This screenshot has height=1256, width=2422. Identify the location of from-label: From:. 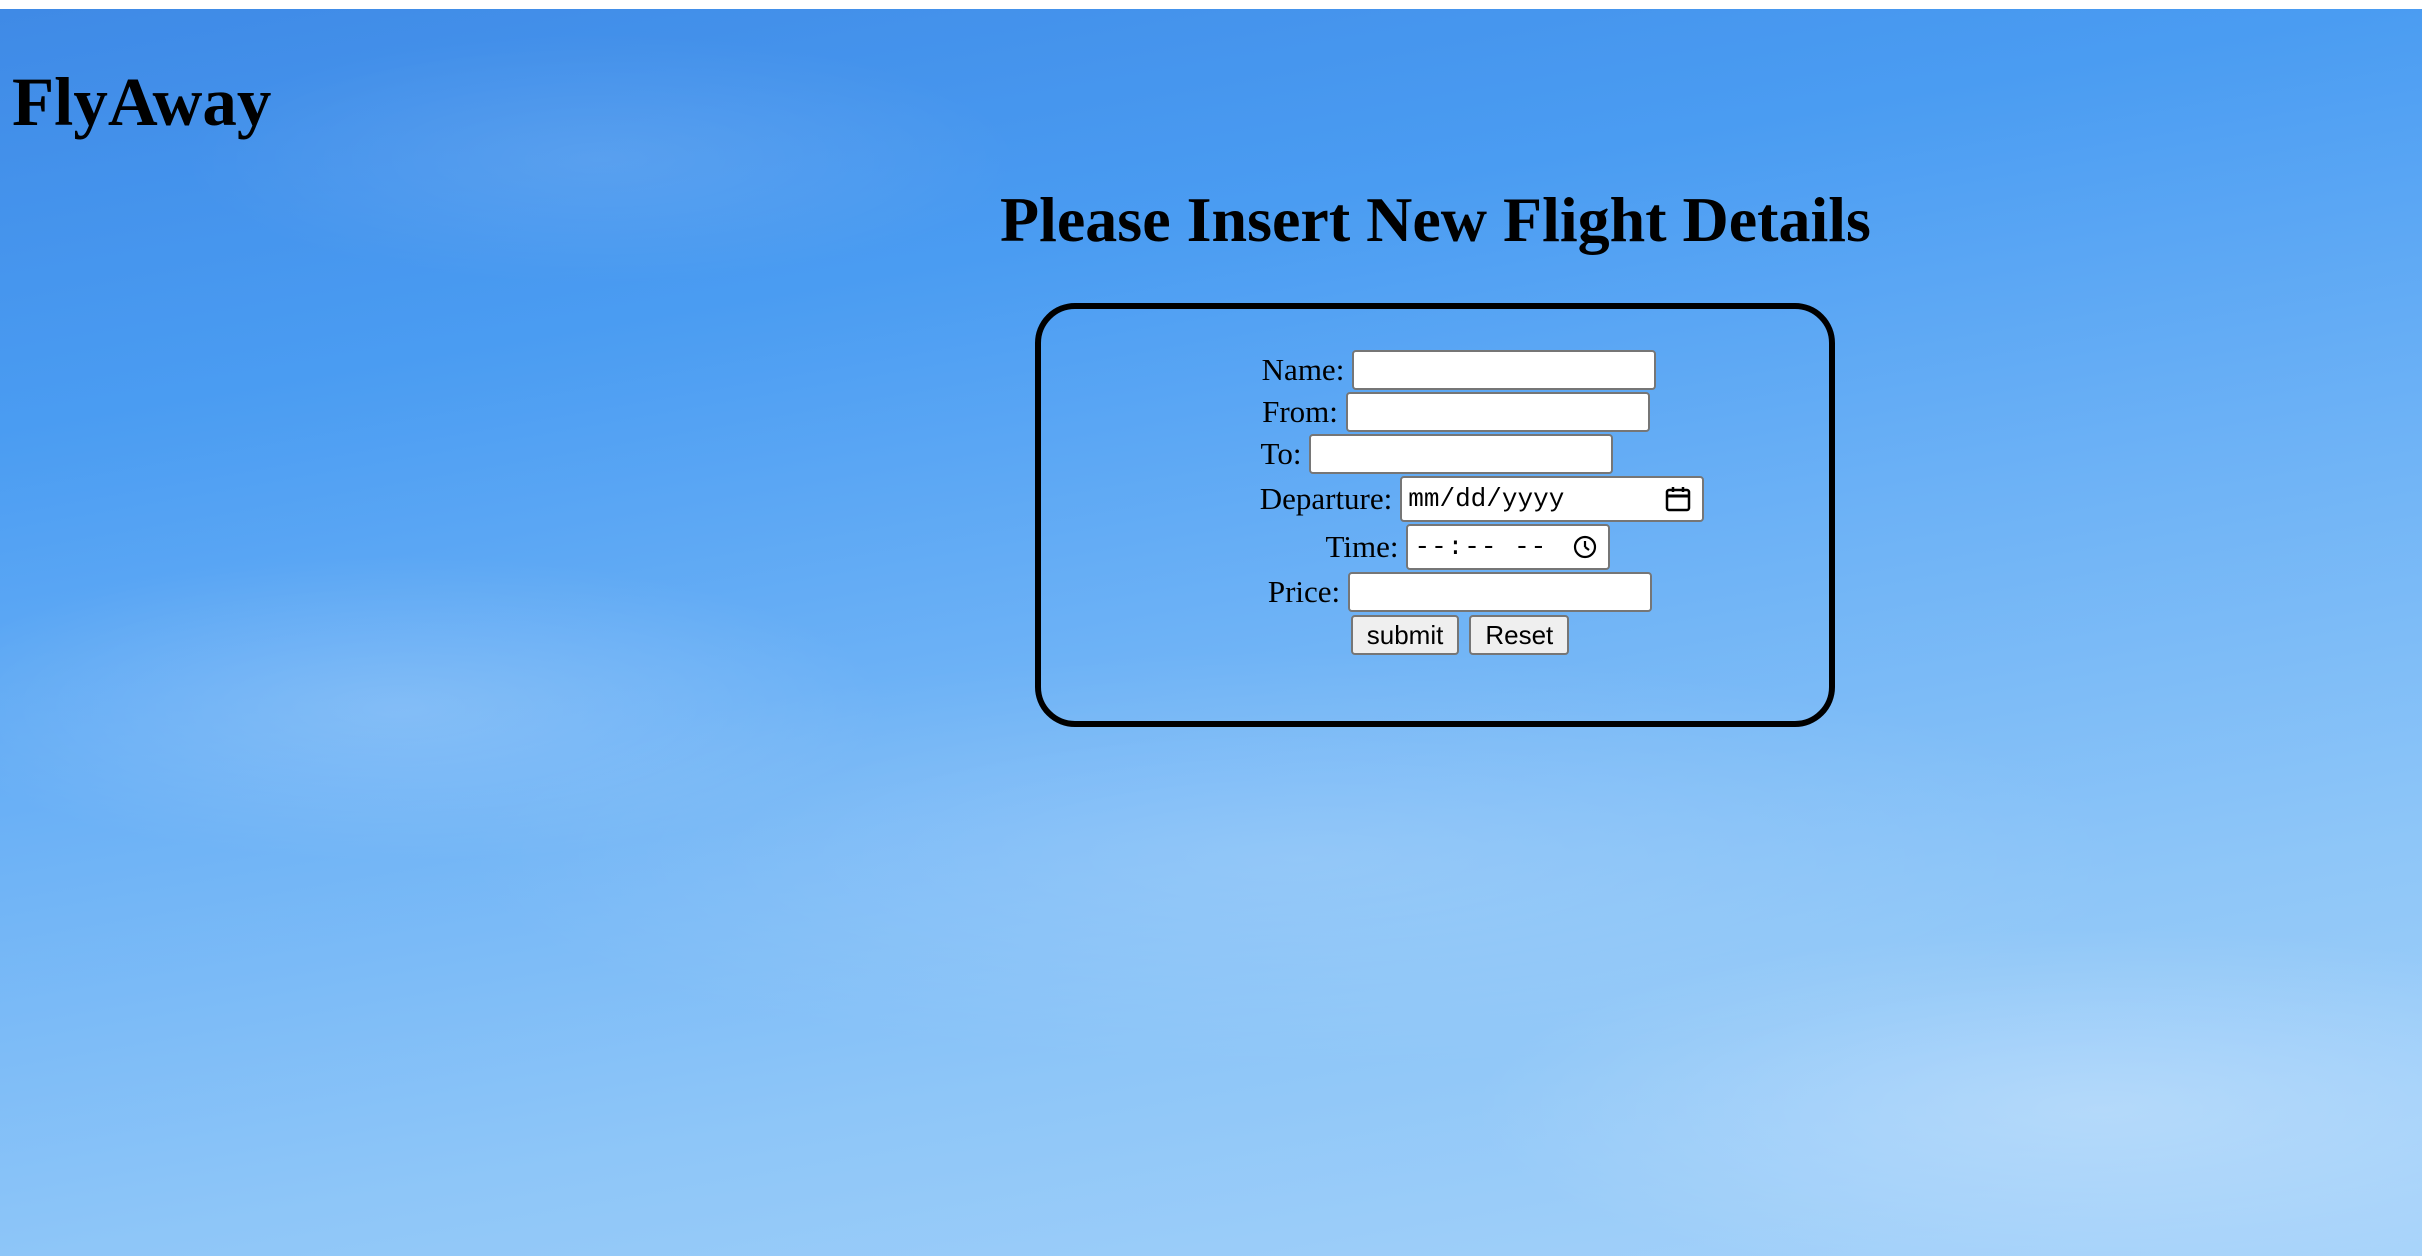
(1300, 411).